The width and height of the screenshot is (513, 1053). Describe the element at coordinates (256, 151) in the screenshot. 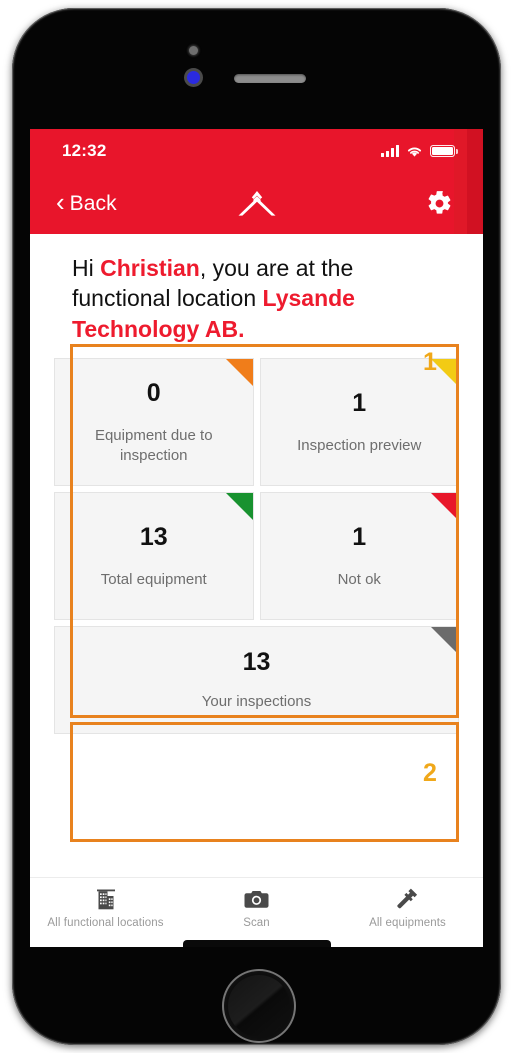

I see `status-bar: 12:32` at that location.